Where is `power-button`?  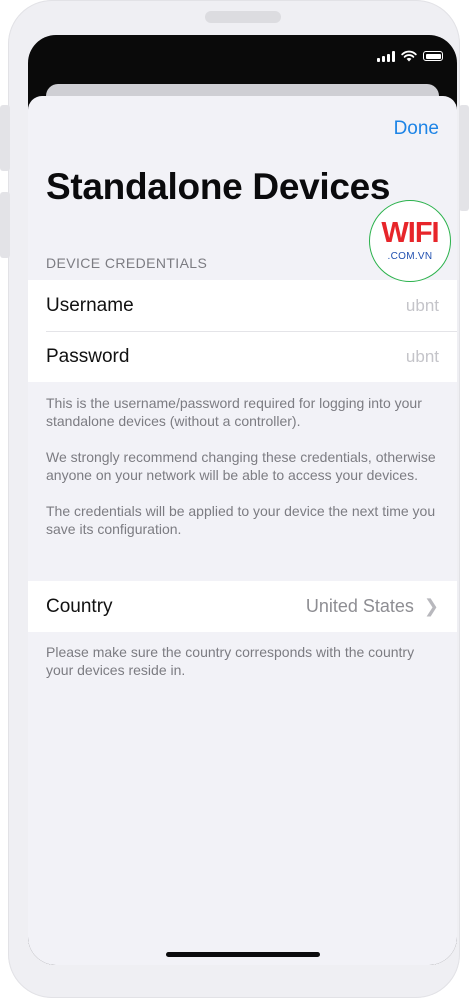
power-button is located at coordinates (464, 158).